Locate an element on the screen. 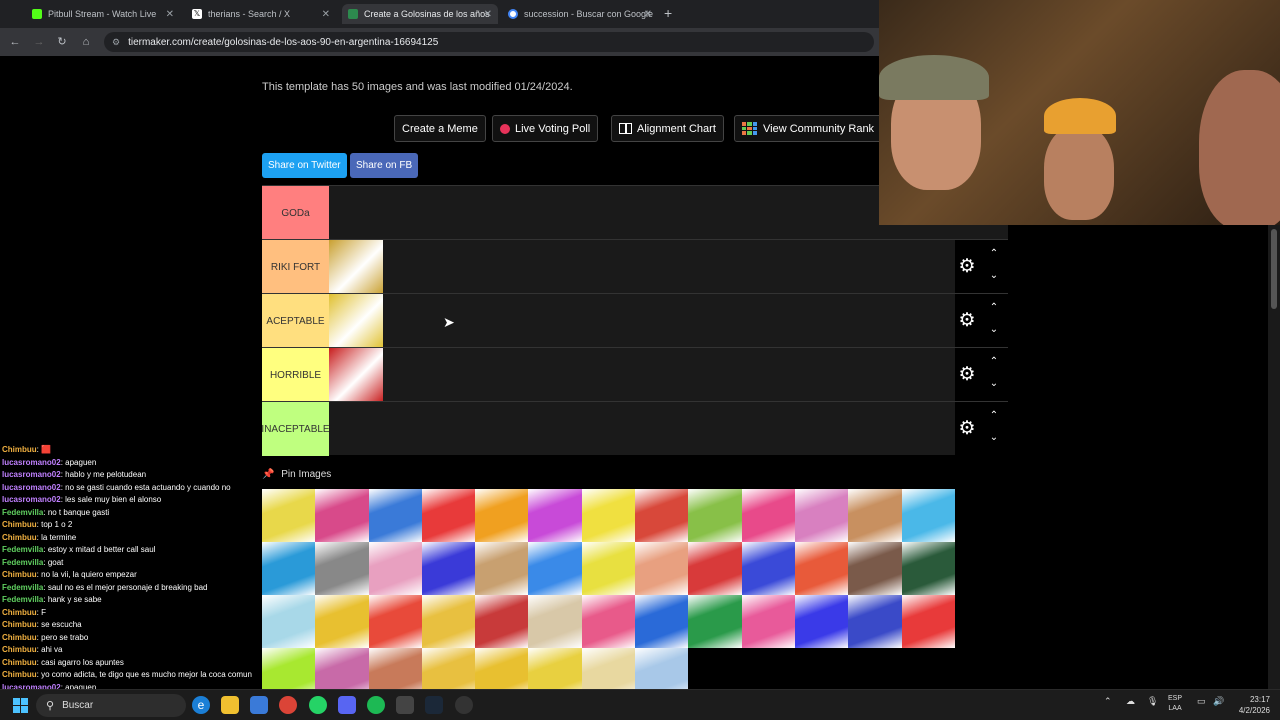 Image resolution: width=1280 pixels, height=720 pixels. community-rank-button: View Community Rank is located at coordinates (808, 128).